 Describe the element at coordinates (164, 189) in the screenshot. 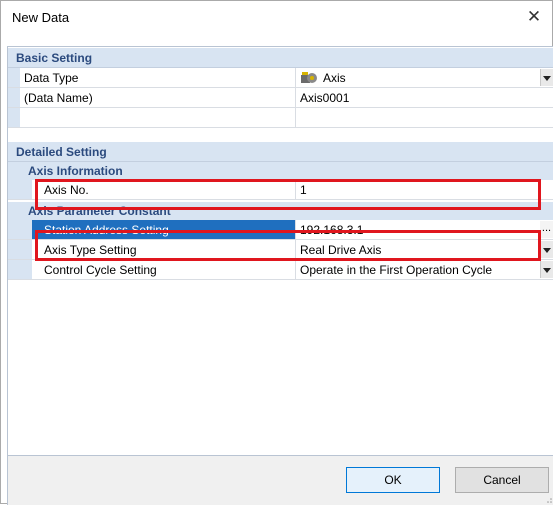

I see `axis-no-label: Axis No.` at that location.